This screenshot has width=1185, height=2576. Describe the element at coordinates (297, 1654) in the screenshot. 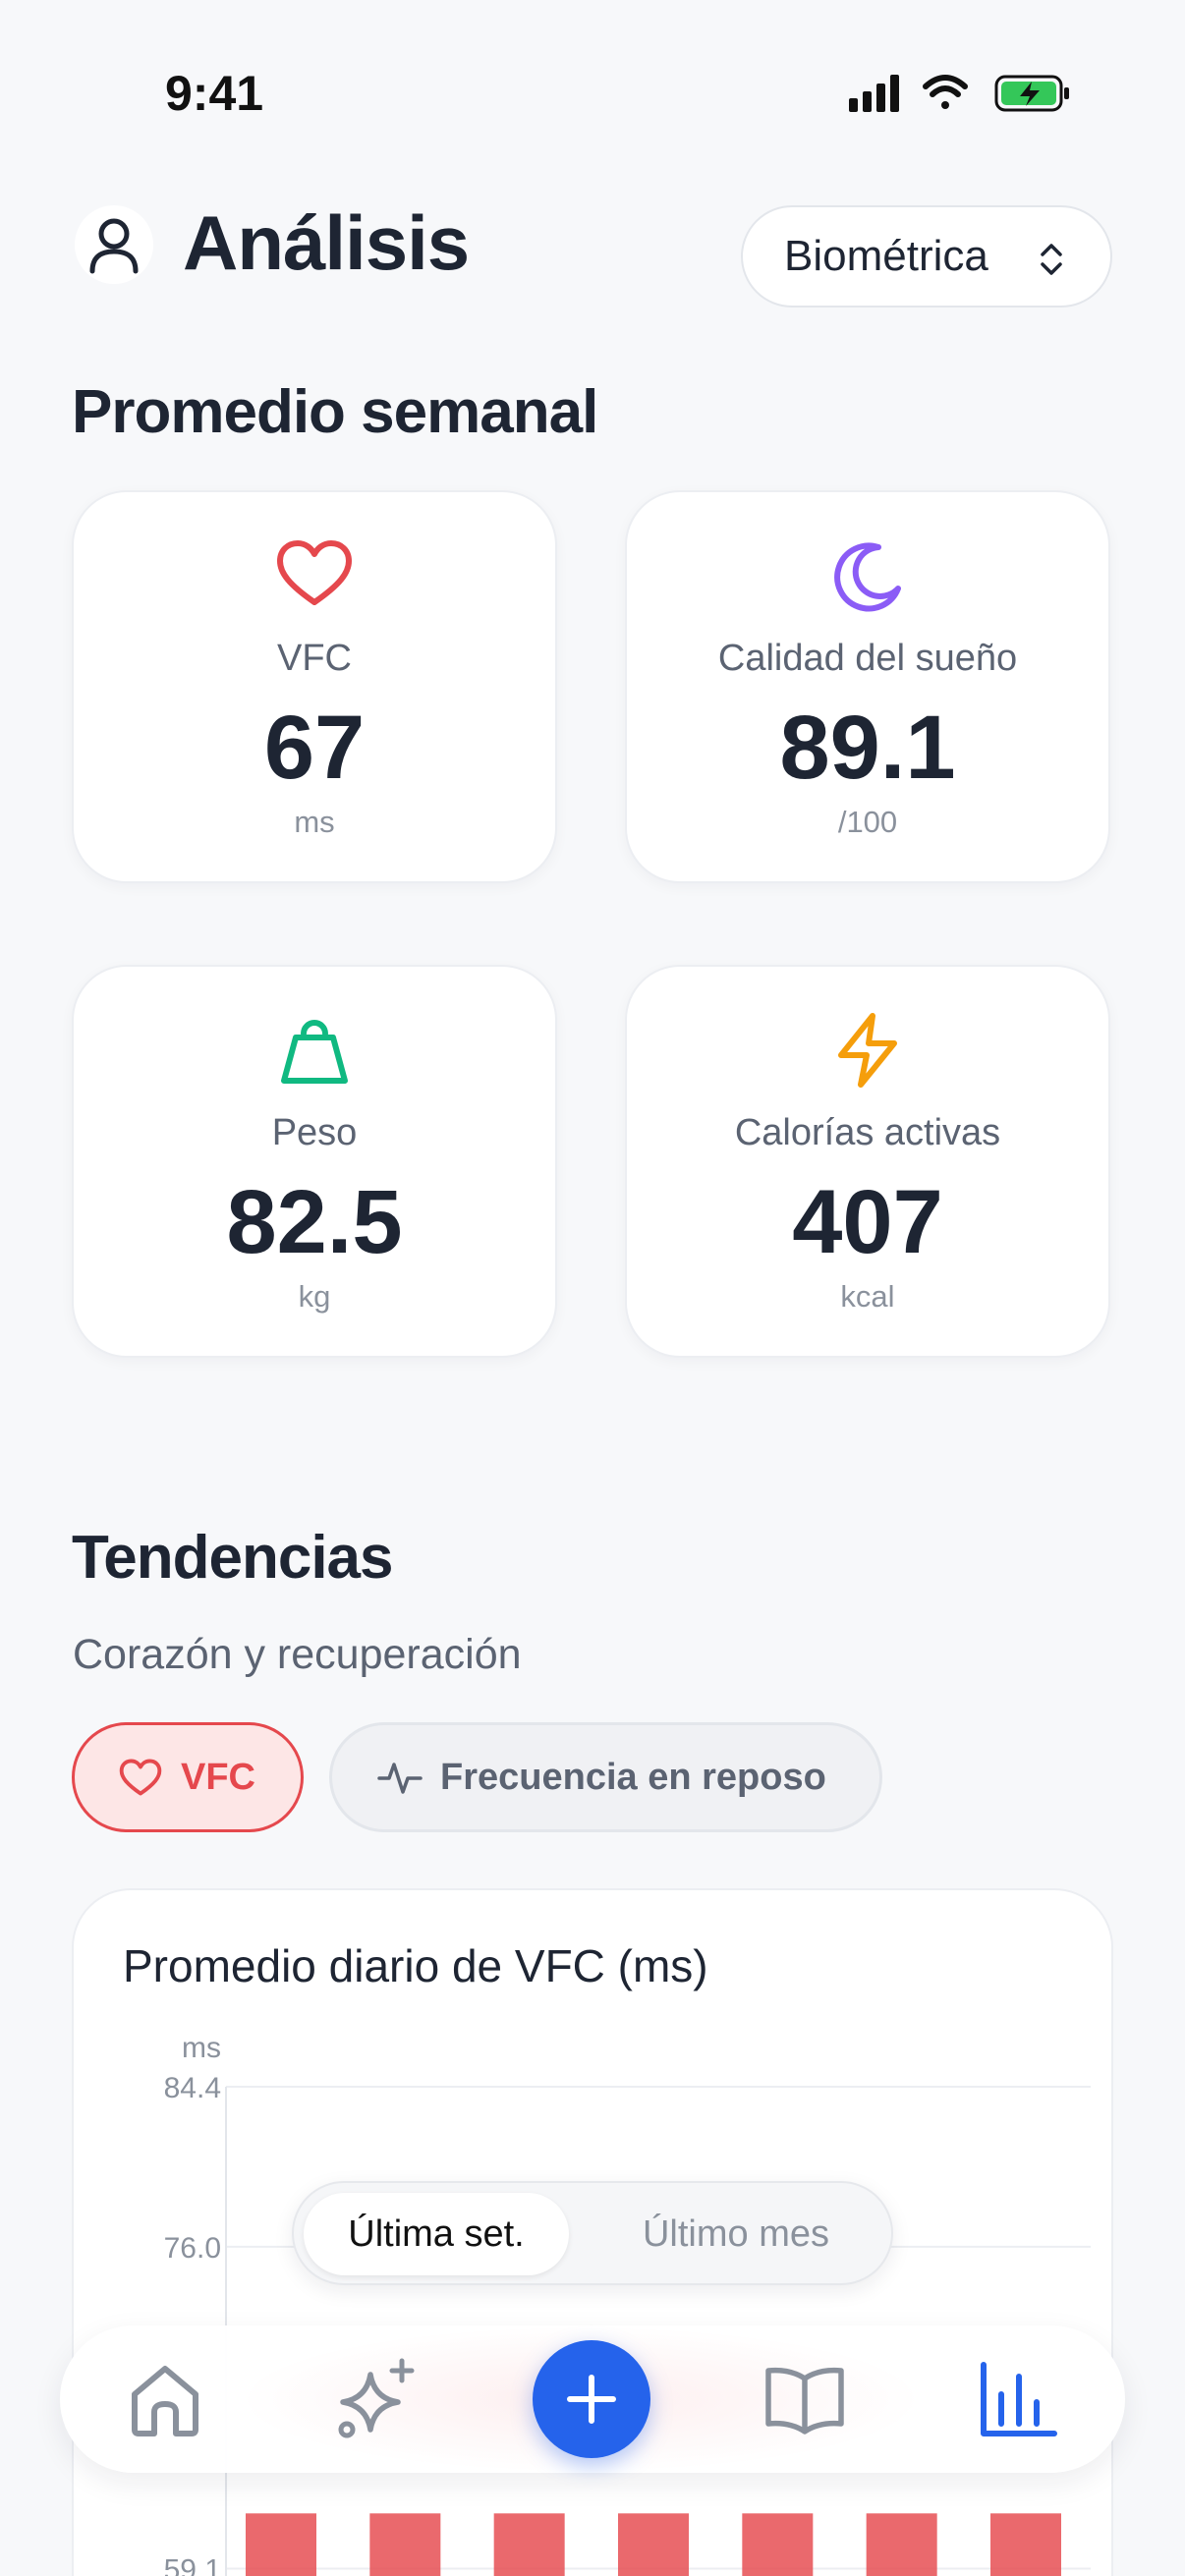

I see `trends-subtitle: Corazón y recuperación` at that location.